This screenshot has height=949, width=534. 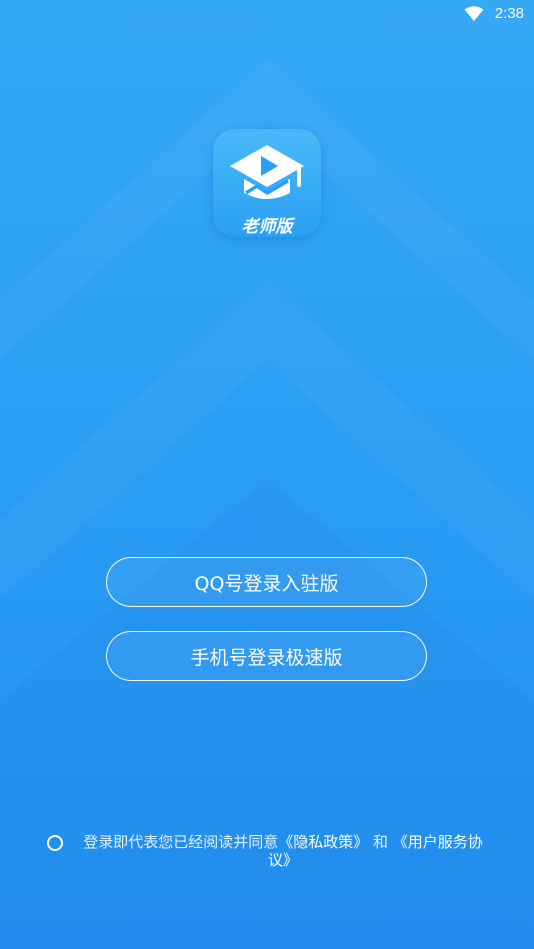 I want to click on app-logo: 老师版, so click(x=267, y=183).